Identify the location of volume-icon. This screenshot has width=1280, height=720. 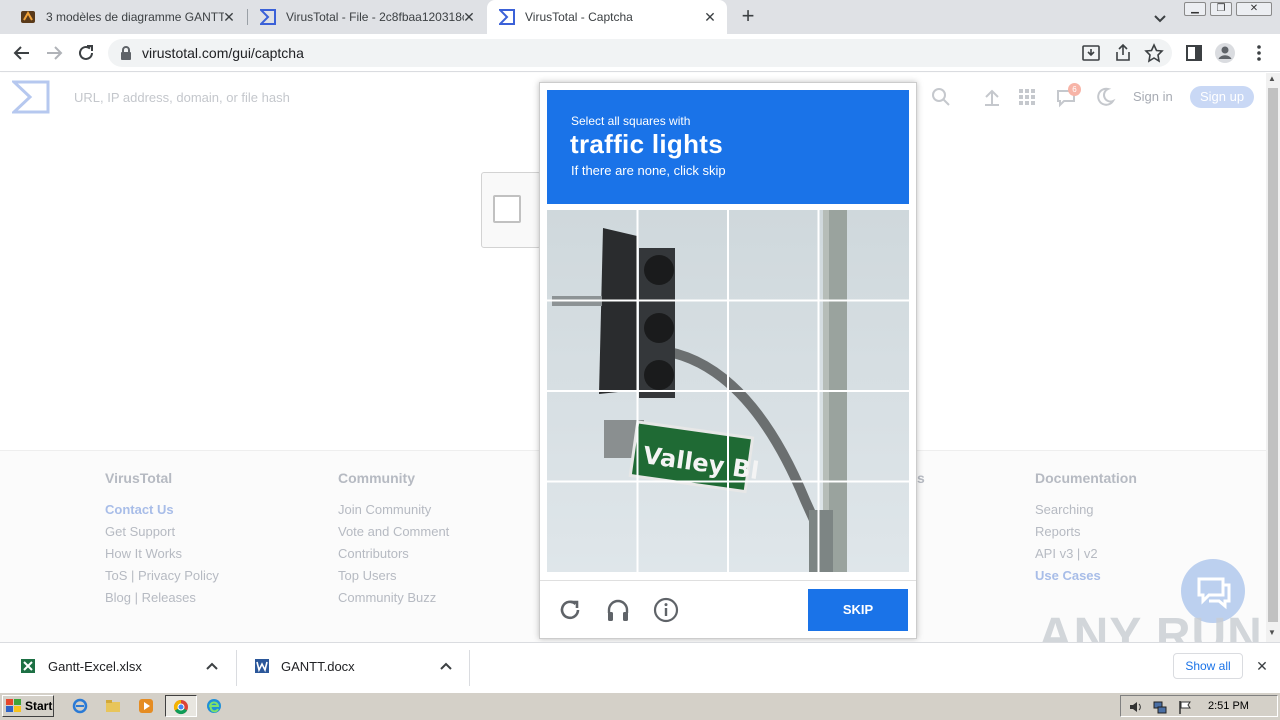
(1136, 707).